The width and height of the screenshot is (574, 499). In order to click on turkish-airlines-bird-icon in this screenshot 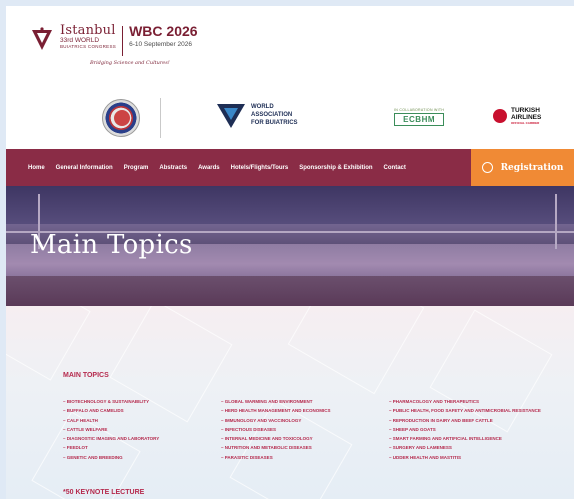, I will do `click(500, 116)`.